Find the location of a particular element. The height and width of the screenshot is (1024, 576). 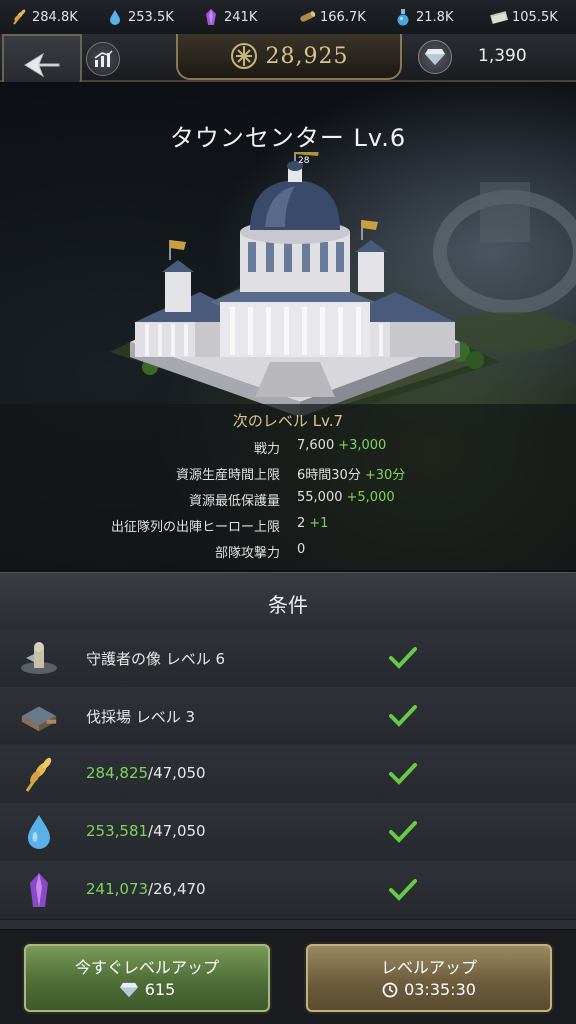

back-arrow-icon is located at coordinates (42, 65).